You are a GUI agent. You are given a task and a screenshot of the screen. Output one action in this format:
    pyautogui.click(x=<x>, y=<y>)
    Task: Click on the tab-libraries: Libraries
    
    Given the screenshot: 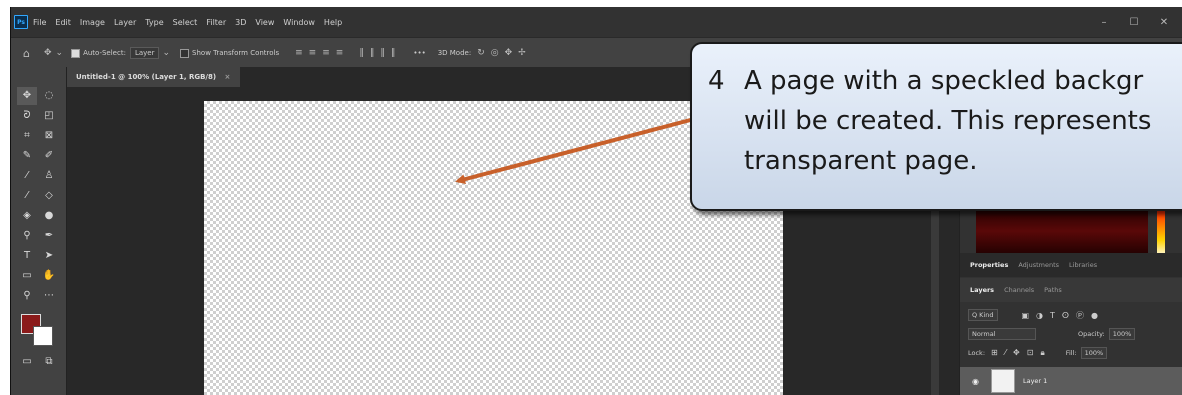 What is the action you would take?
    pyautogui.click(x=1083, y=265)
    